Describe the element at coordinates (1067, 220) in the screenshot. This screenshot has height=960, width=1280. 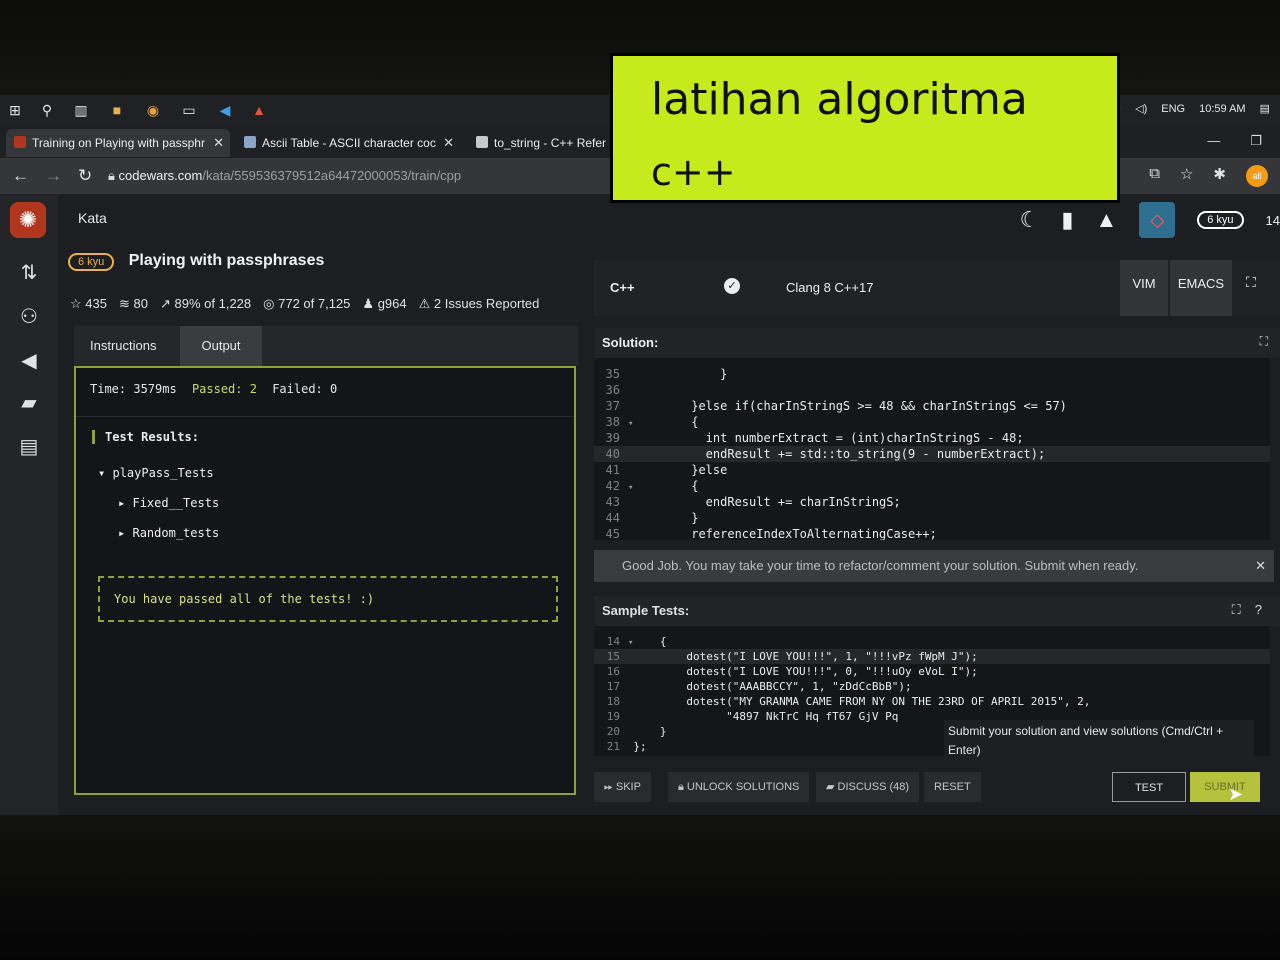
I see `bookmark-icon: ▮` at that location.